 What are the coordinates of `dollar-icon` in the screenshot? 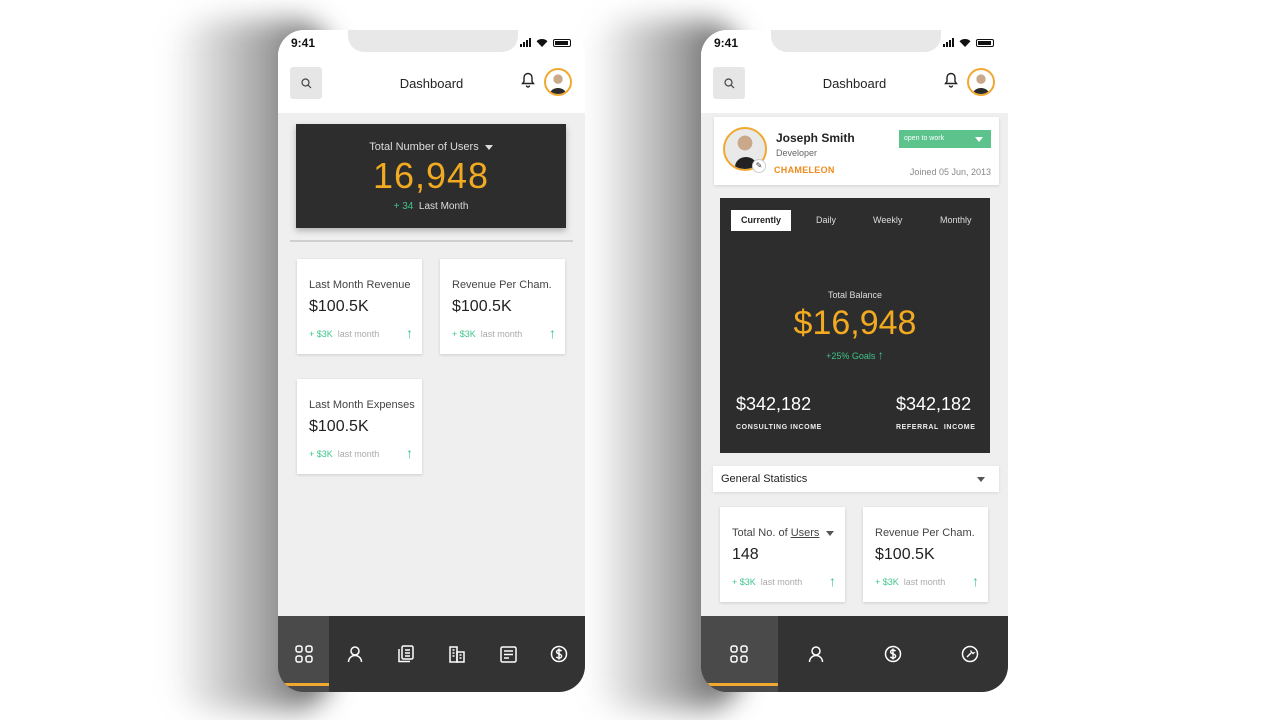 It's located at (559, 654).